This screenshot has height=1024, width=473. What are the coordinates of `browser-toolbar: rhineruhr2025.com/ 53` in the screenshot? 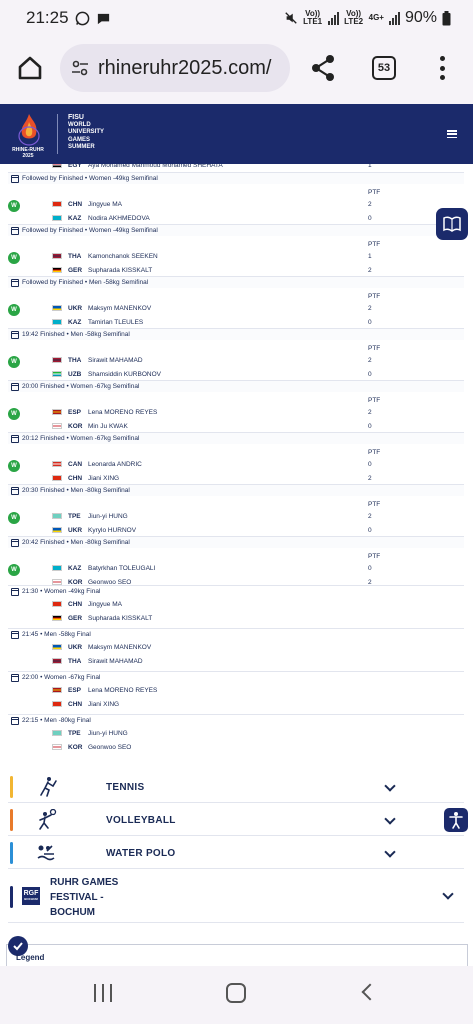 It's located at (236, 70).